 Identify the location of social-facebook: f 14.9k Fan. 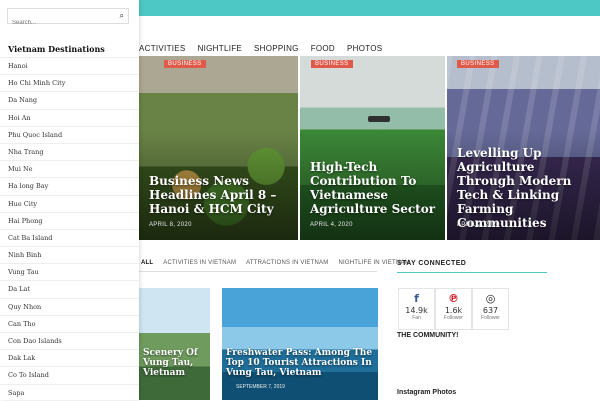
(416, 309).